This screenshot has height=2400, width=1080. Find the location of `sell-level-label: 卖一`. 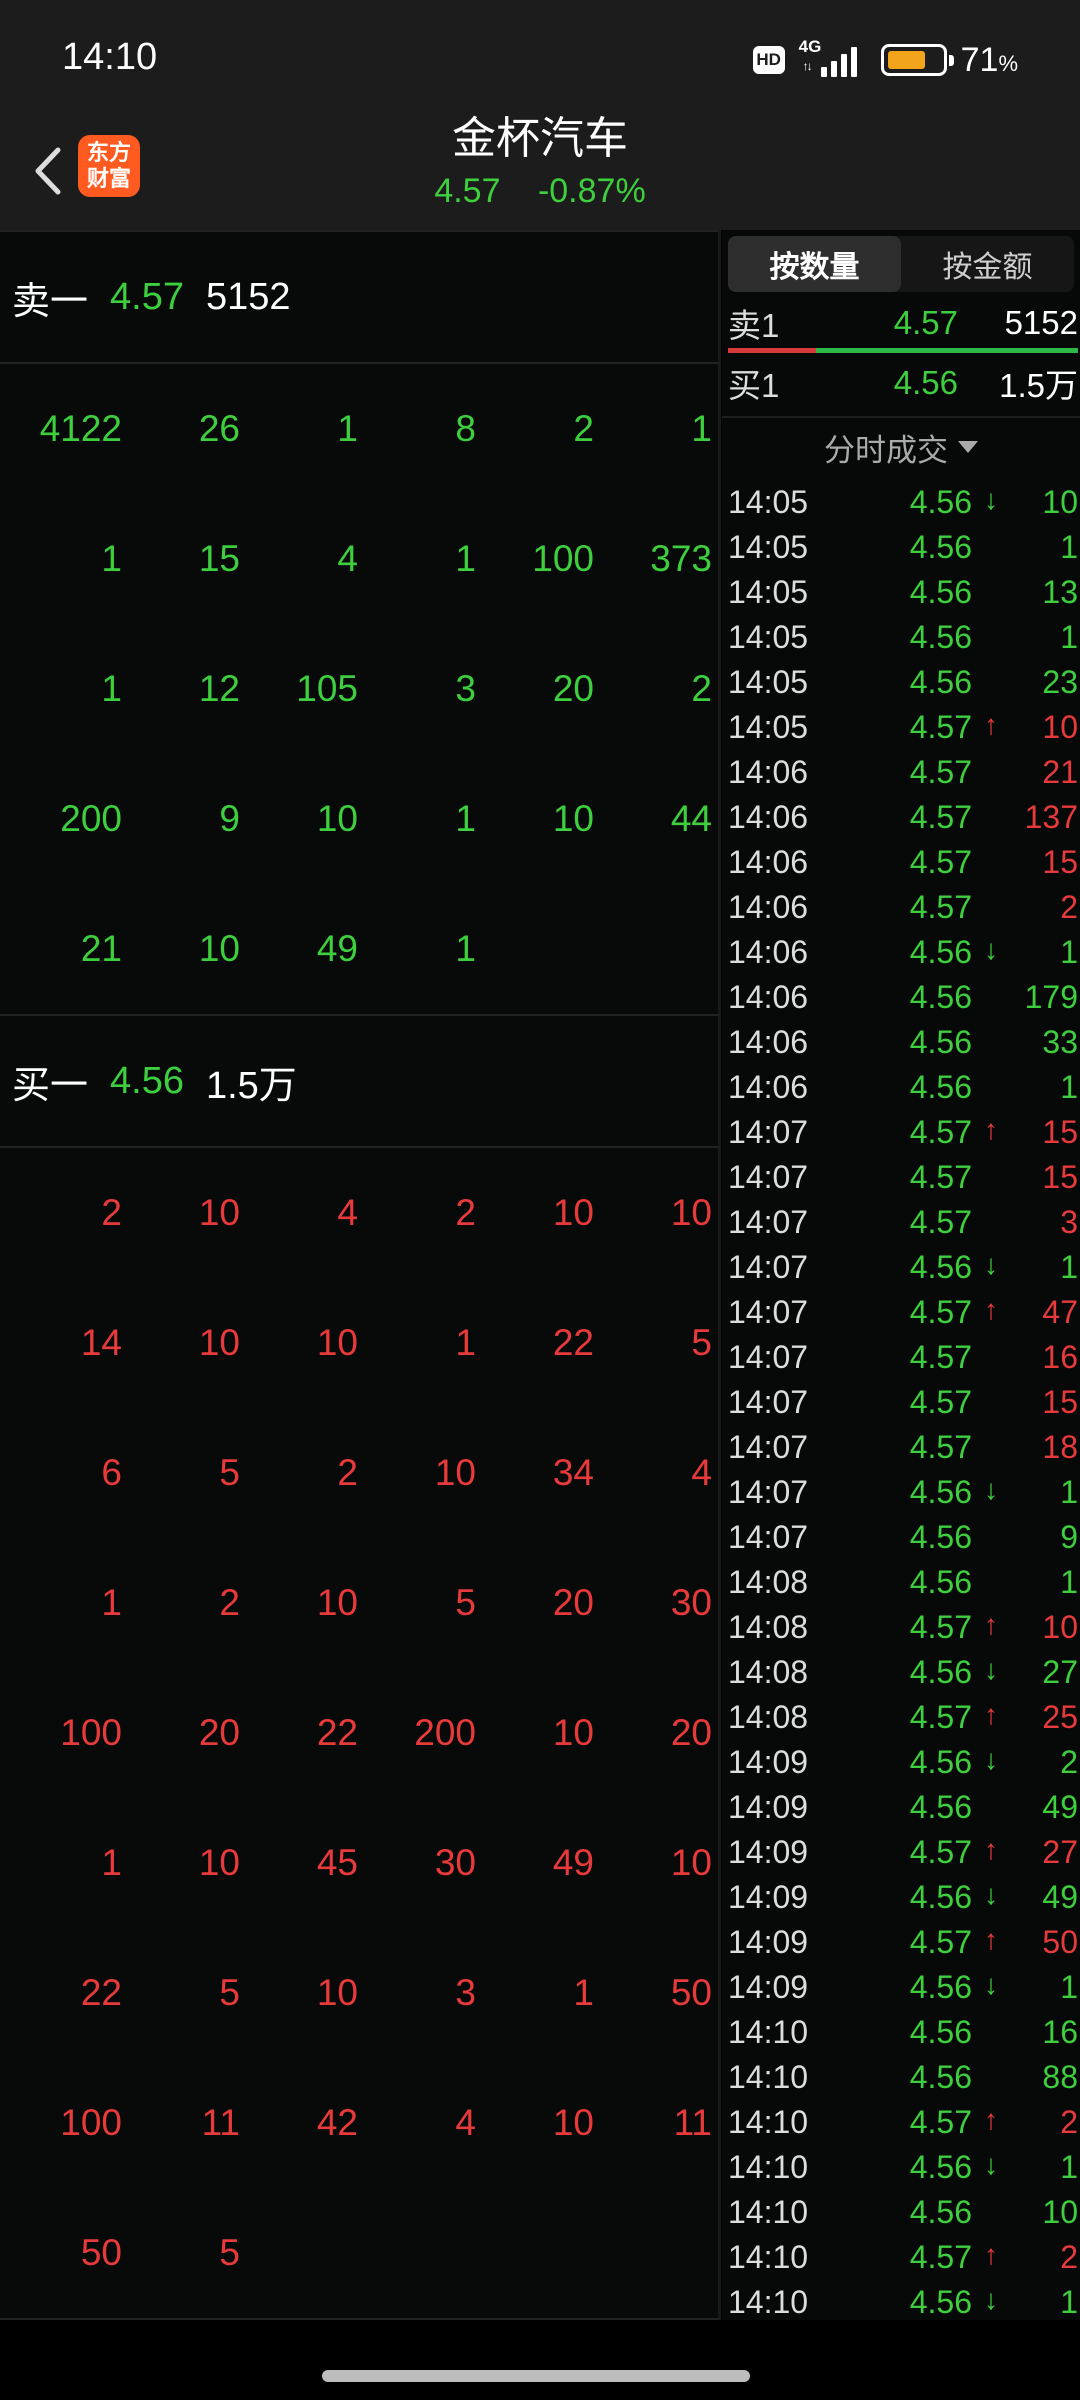

sell-level-label: 卖一 is located at coordinates (50, 301).